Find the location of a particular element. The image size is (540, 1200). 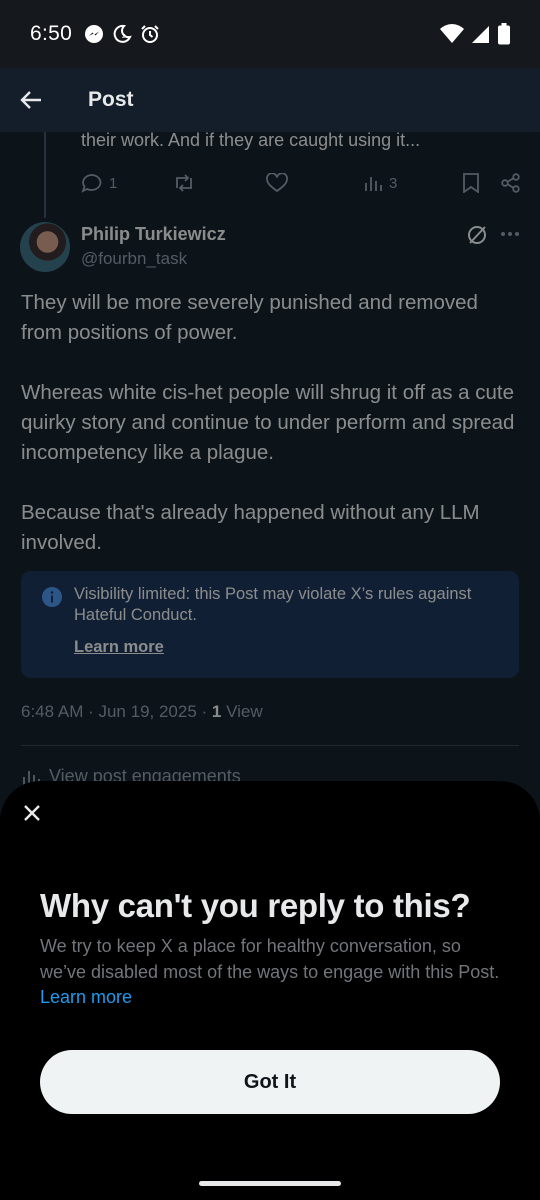

status-time: 6:50 is located at coordinates (51, 33).